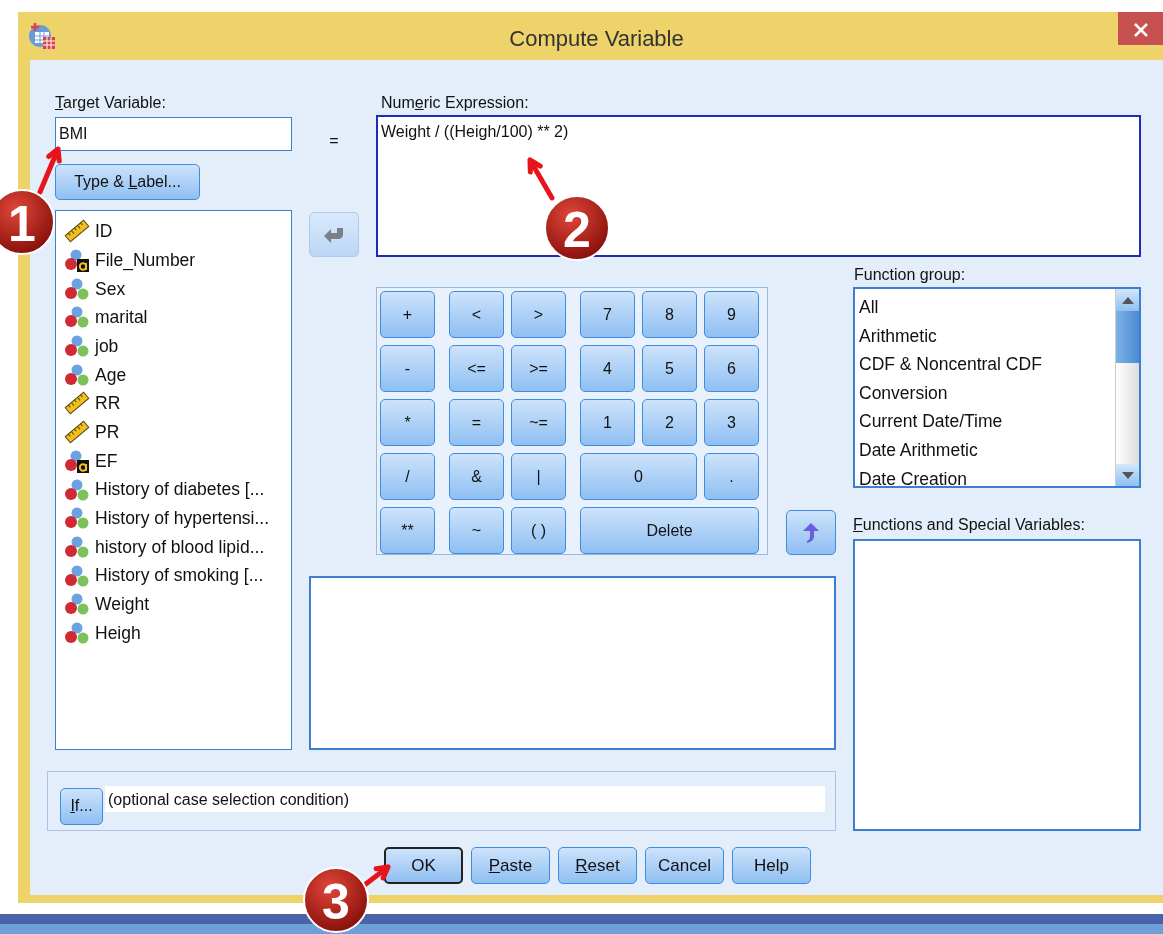 The height and width of the screenshot is (934, 1163). What do you see at coordinates (455, 103) in the screenshot?
I see `numeric-expression-label: Numeric Expression:` at bounding box center [455, 103].